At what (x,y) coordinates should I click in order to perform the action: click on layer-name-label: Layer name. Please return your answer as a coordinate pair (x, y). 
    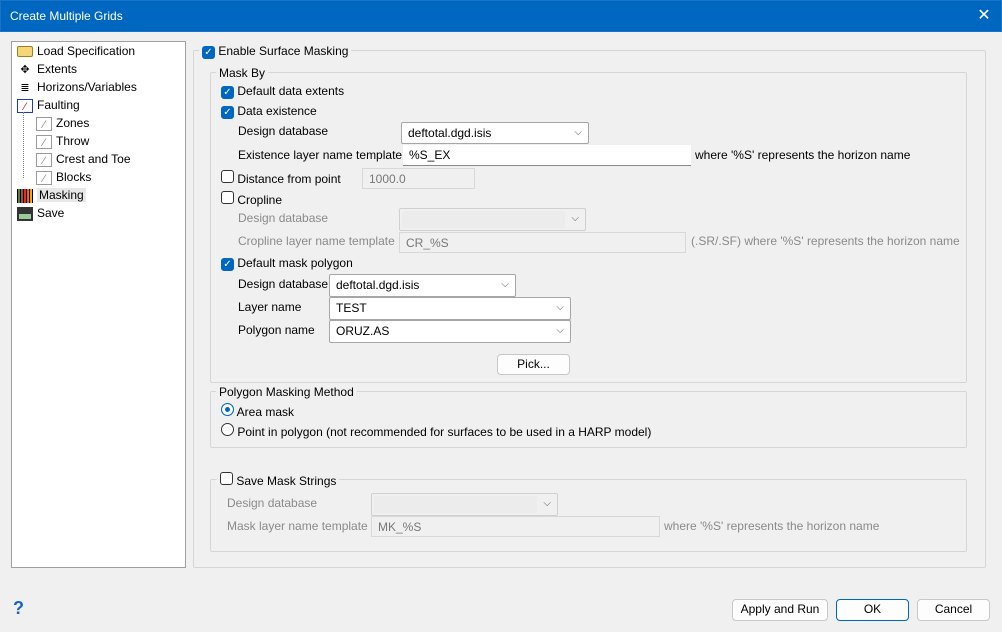
    Looking at the image, I should click on (270, 307).